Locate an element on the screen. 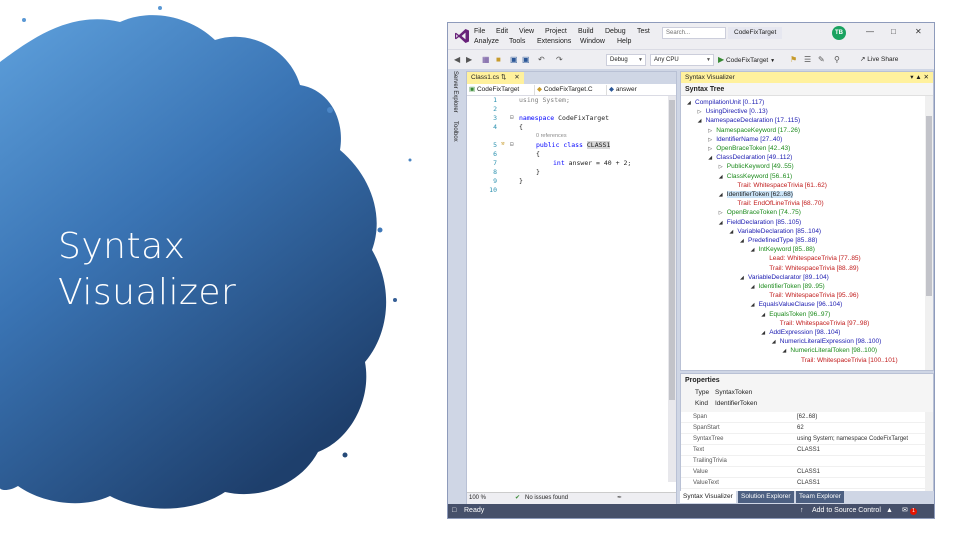 This screenshot has width=960, height=540. properties-scrollbar is located at coordinates (929, 452).